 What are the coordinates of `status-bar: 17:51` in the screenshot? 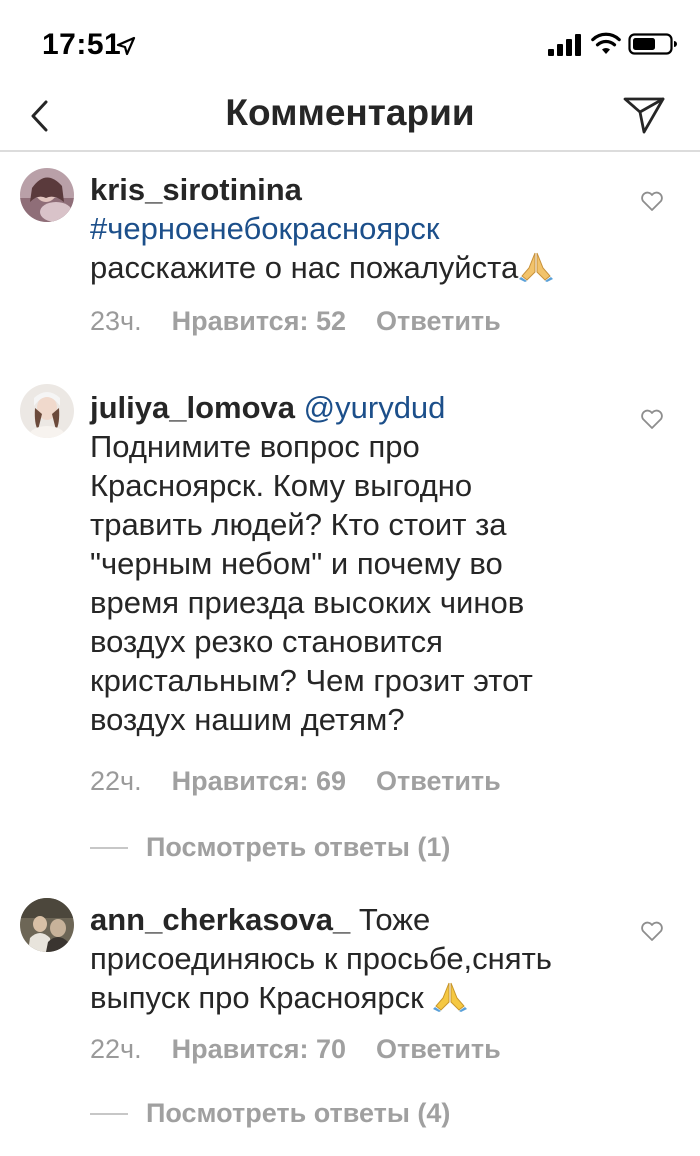 It's located at (350, 44).